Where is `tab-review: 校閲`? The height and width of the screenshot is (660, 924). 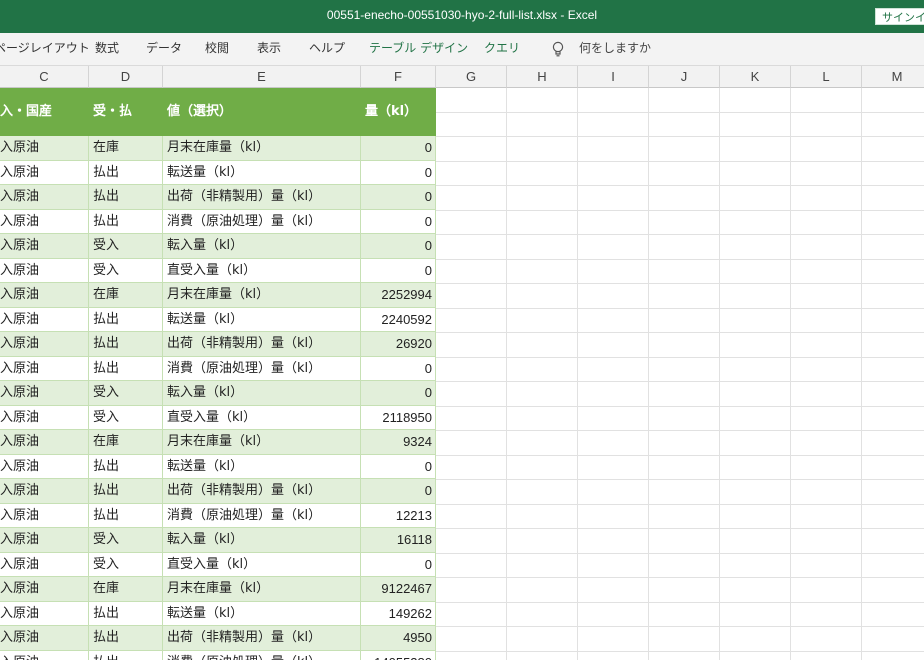
tab-review: 校閲 is located at coordinates (217, 49).